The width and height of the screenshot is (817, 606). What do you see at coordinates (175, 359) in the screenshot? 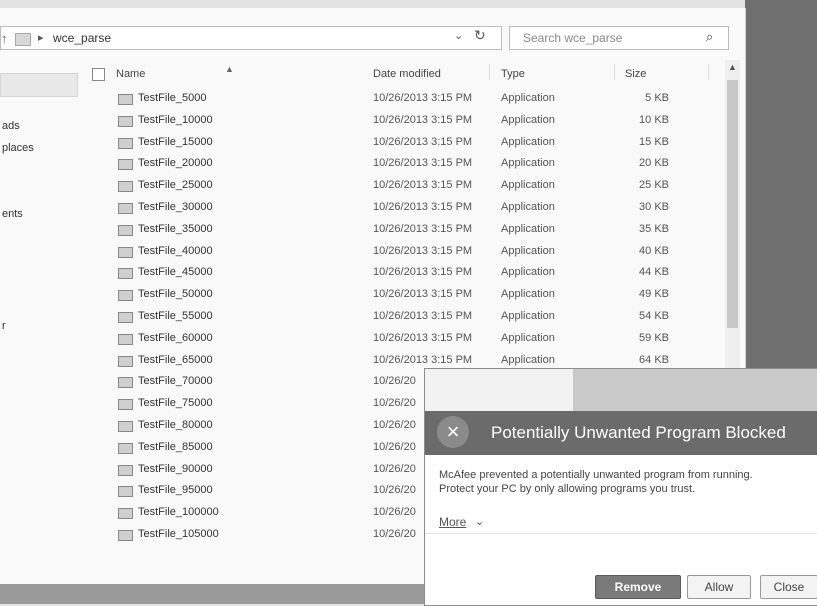
I see `file-name: TestFile_65000` at bounding box center [175, 359].